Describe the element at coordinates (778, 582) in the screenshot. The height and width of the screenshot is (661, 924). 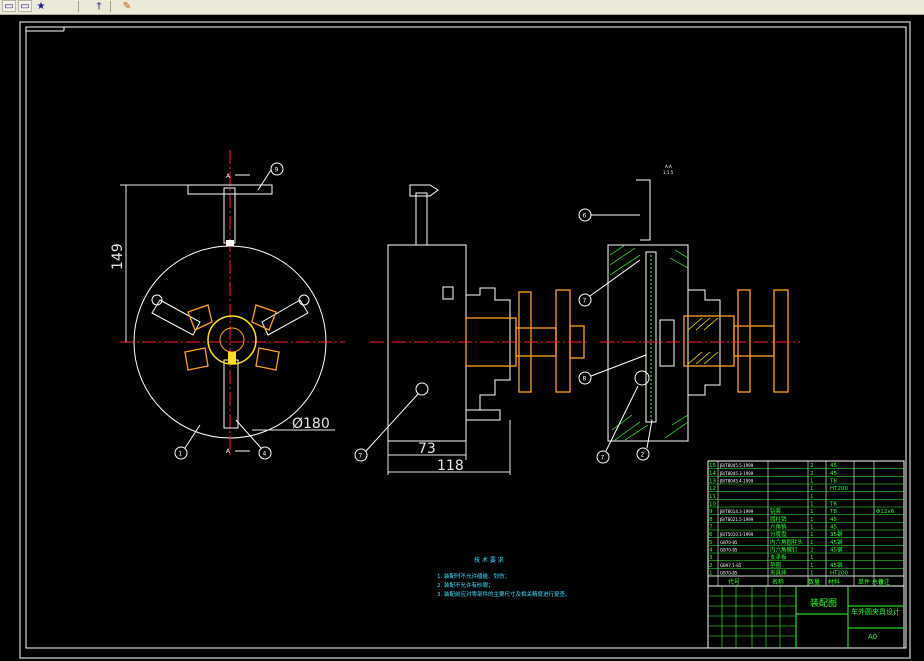
I see `bom-header-cell: 名称` at that location.